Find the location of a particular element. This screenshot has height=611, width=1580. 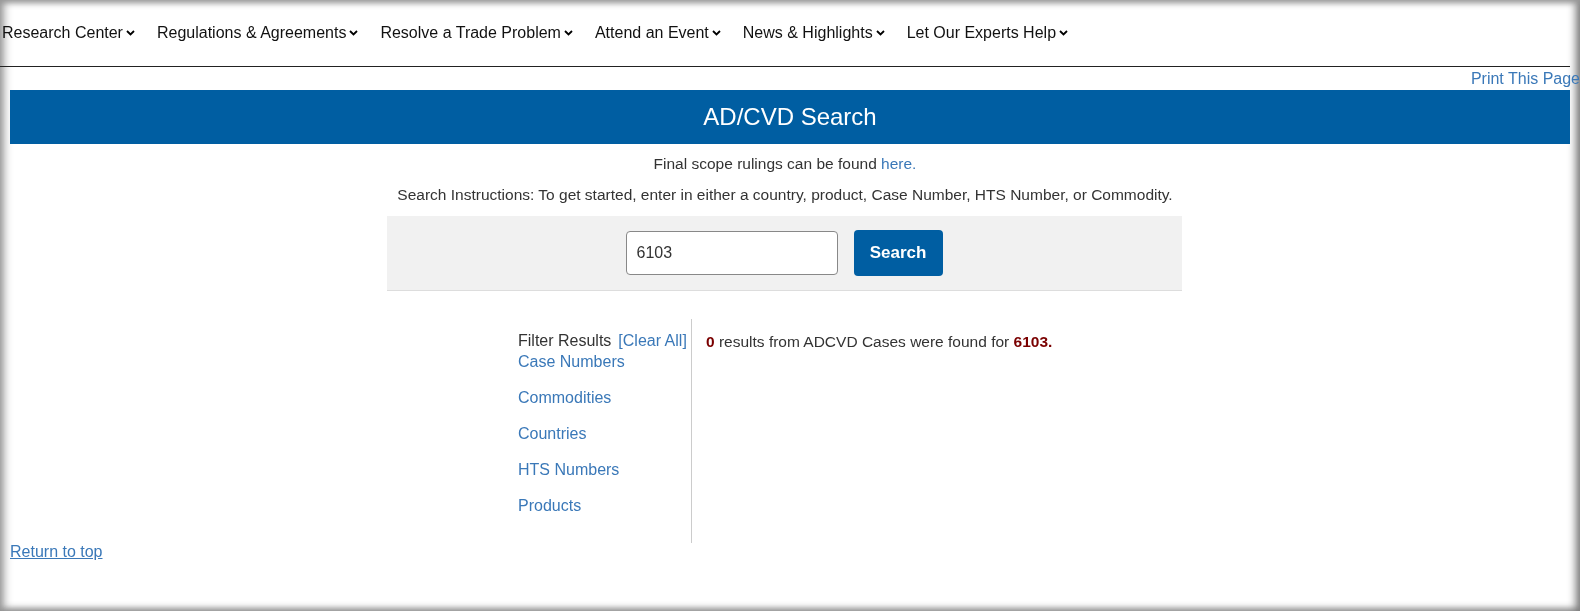

nav-menu-item: Regulations & Agreements is located at coordinates (257, 33).